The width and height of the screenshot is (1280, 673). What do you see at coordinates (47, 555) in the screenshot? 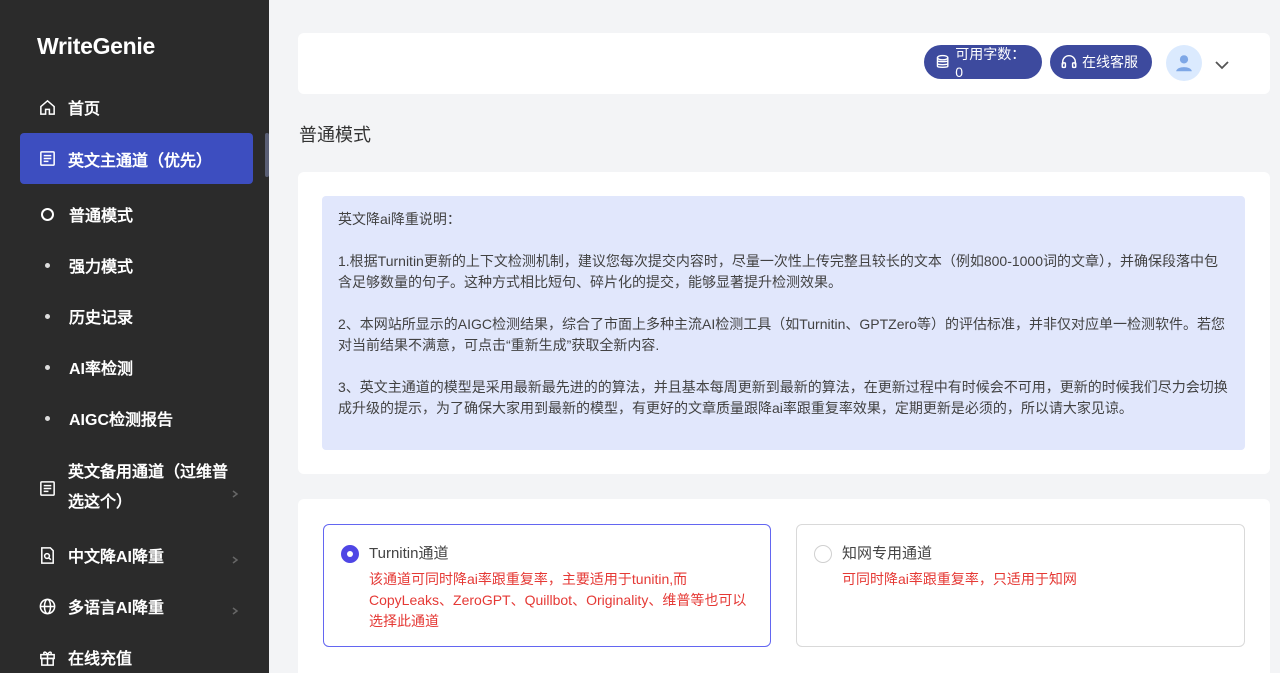
I see `search-document-icon` at bounding box center [47, 555].